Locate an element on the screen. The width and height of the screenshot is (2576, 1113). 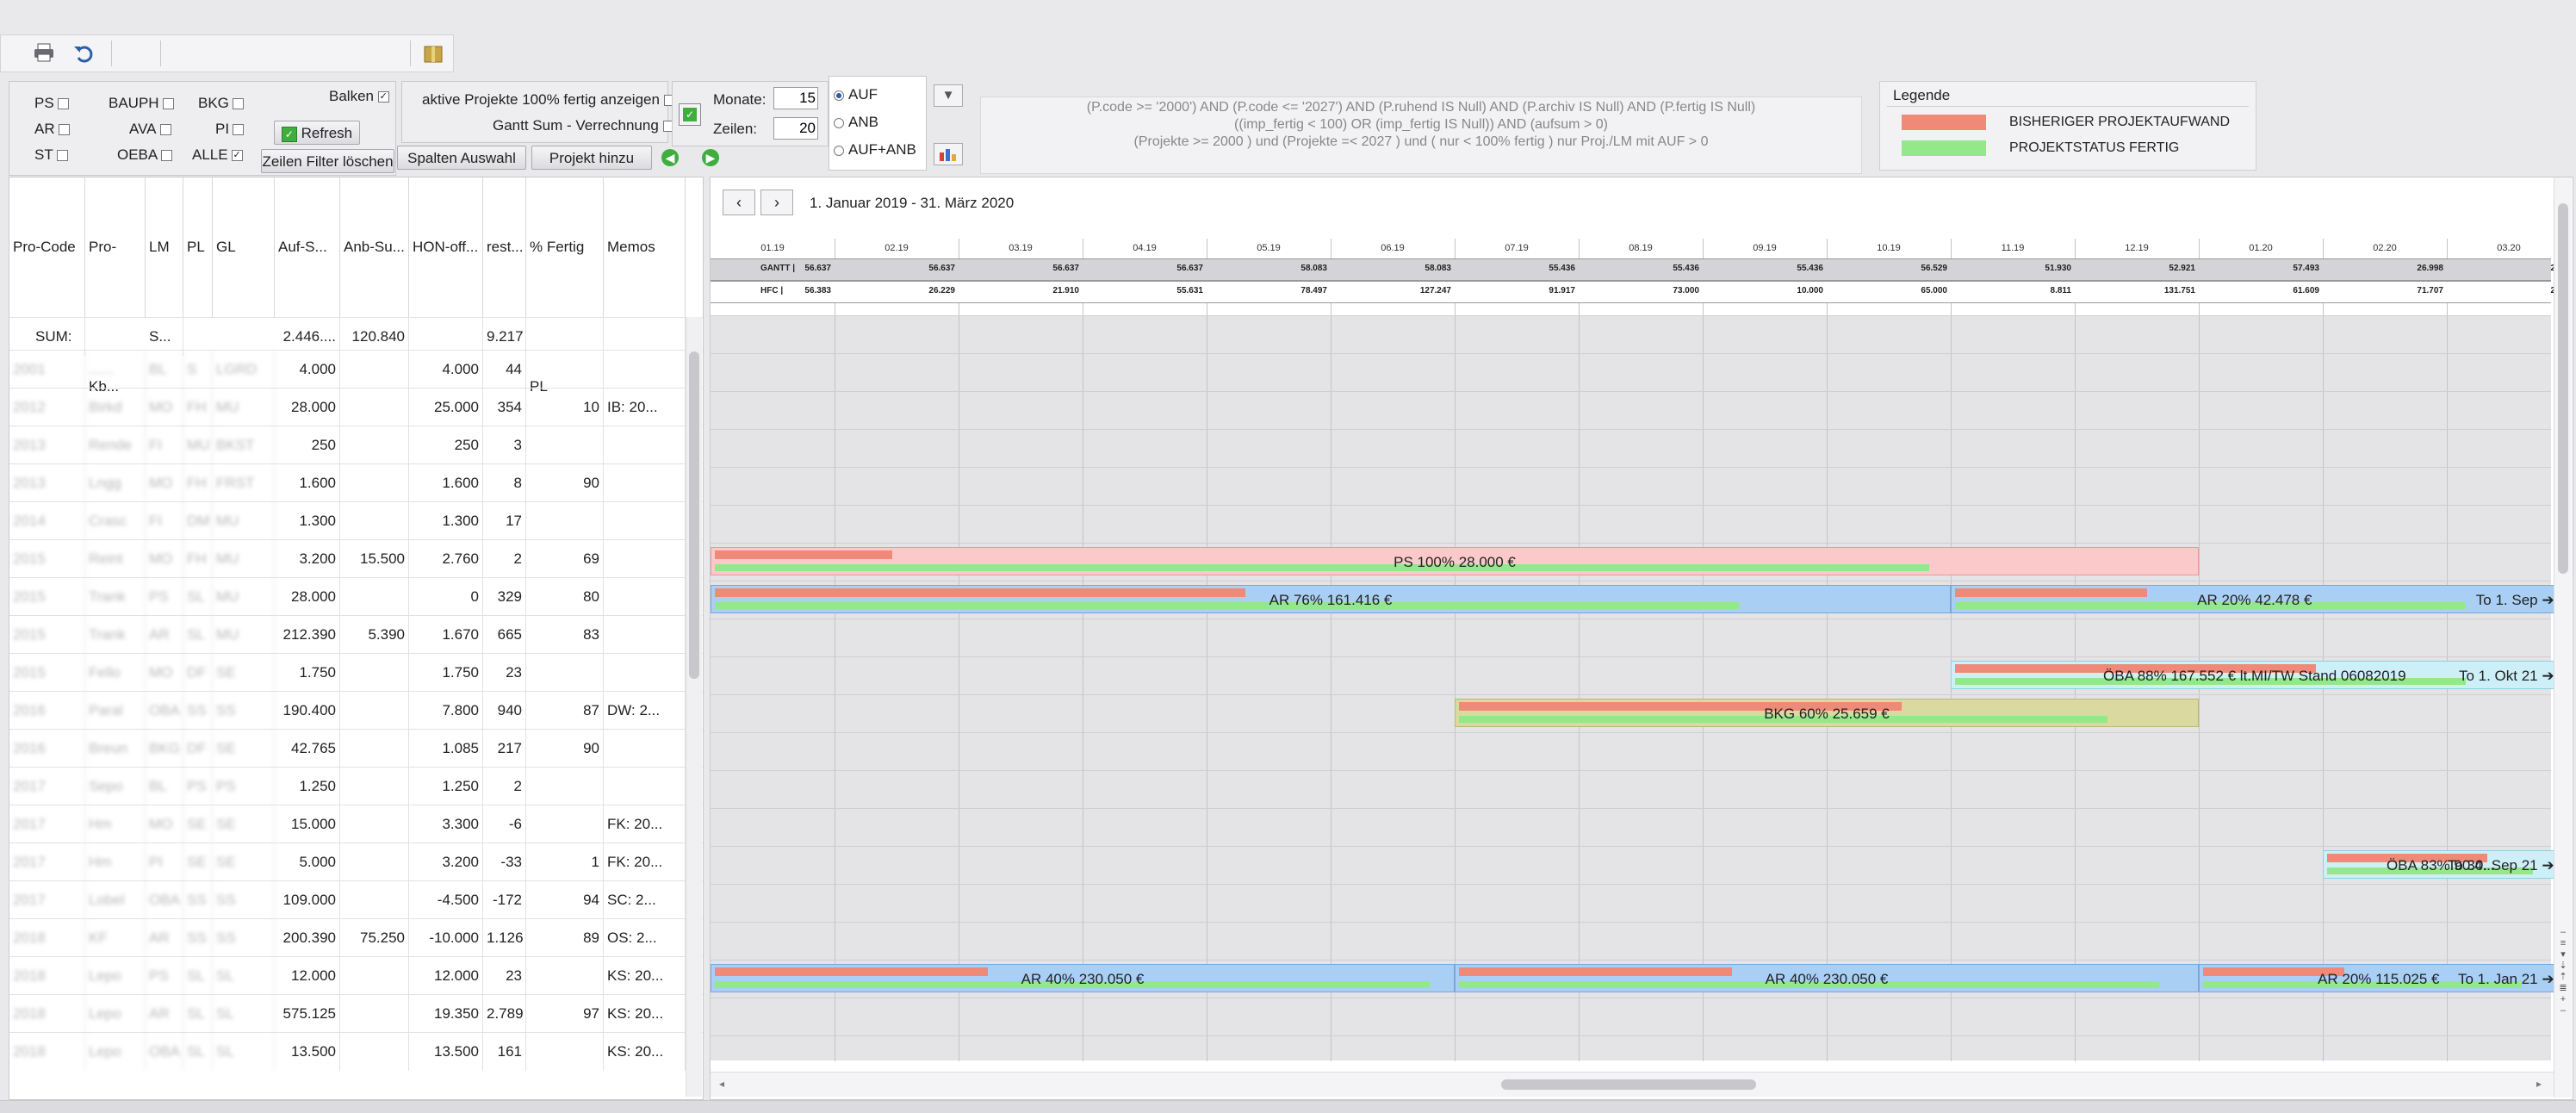
column-header: Memos is located at coordinates (645, 247).